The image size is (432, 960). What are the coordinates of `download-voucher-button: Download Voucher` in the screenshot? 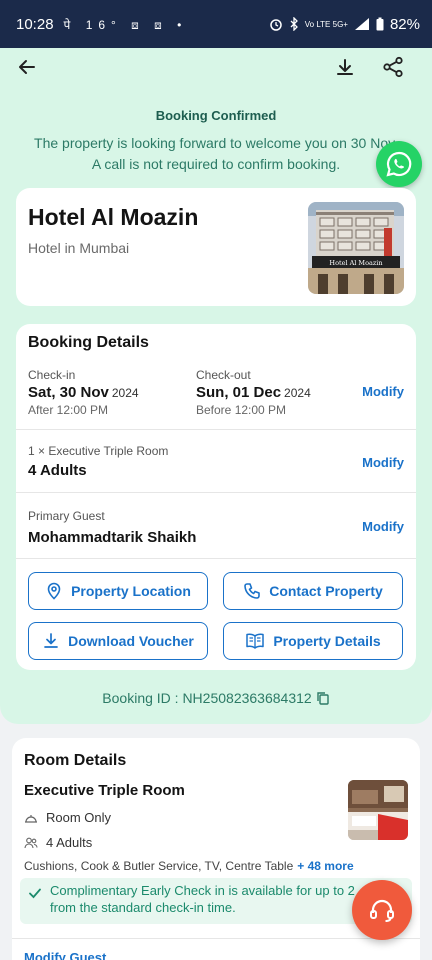 It's located at (118, 641).